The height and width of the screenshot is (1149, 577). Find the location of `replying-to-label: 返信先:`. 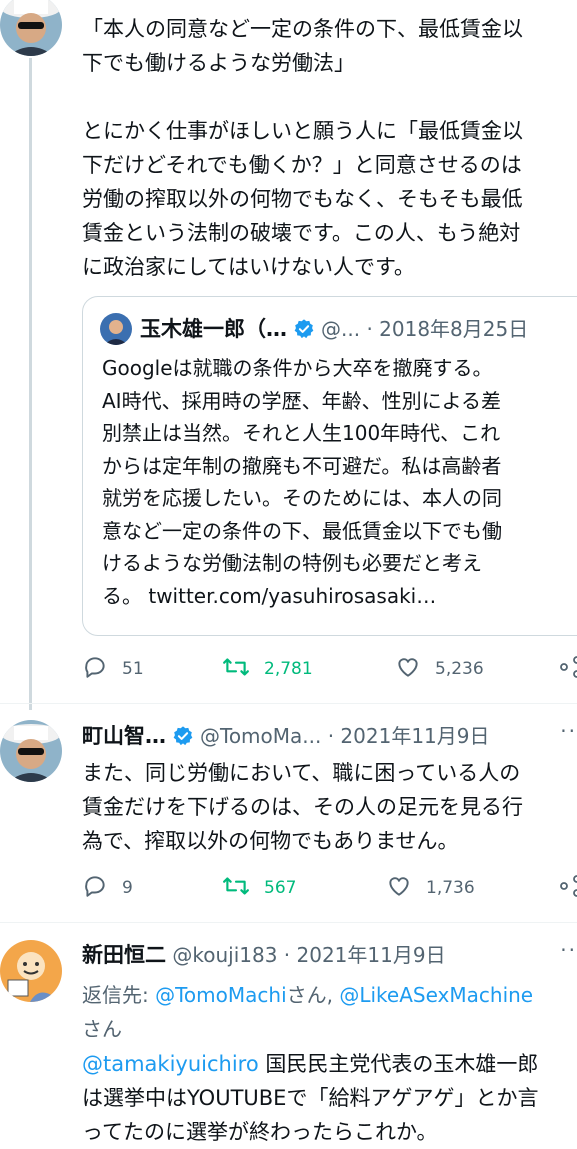

replying-to-label: 返信先: is located at coordinates (119, 995).